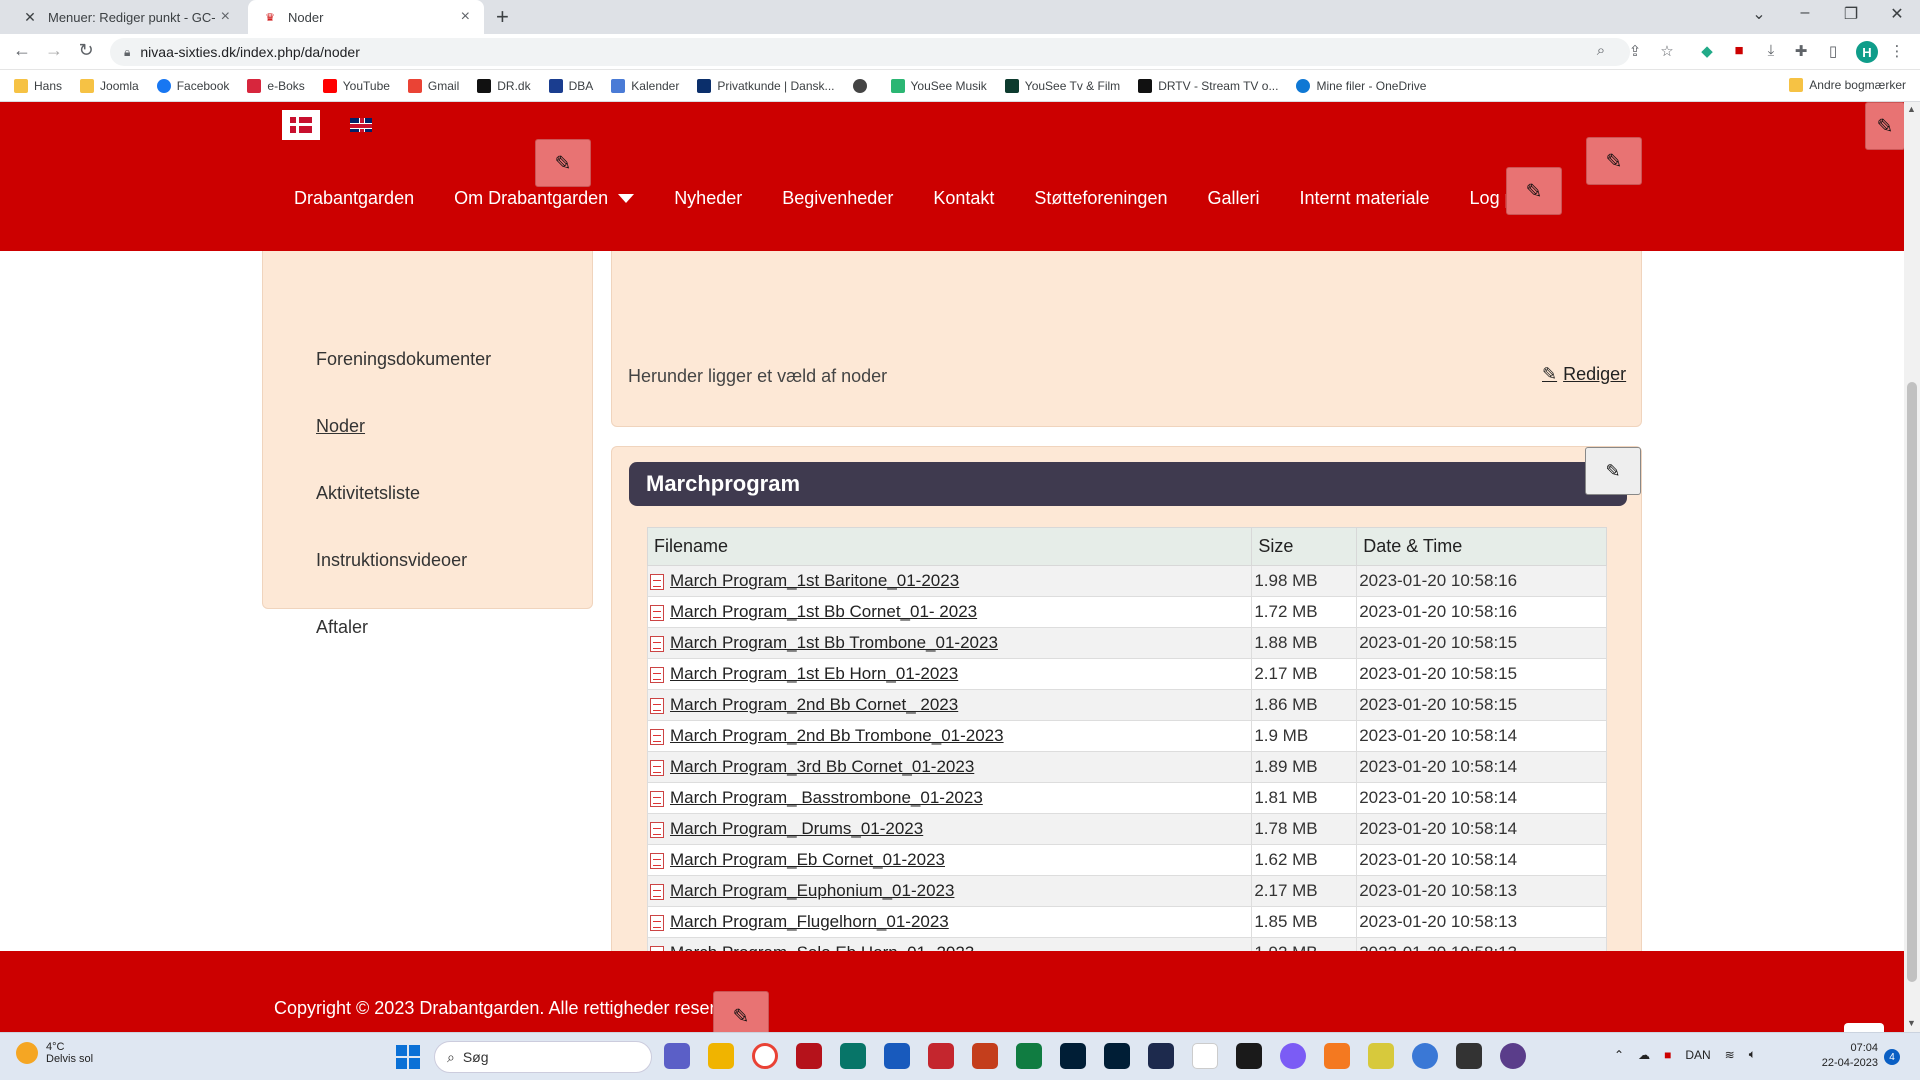  What do you see at coordinates (1752, 1054) in the screenshot?
I see `volume-icon: 🔈︎` at bounding box center [1752, 1054].